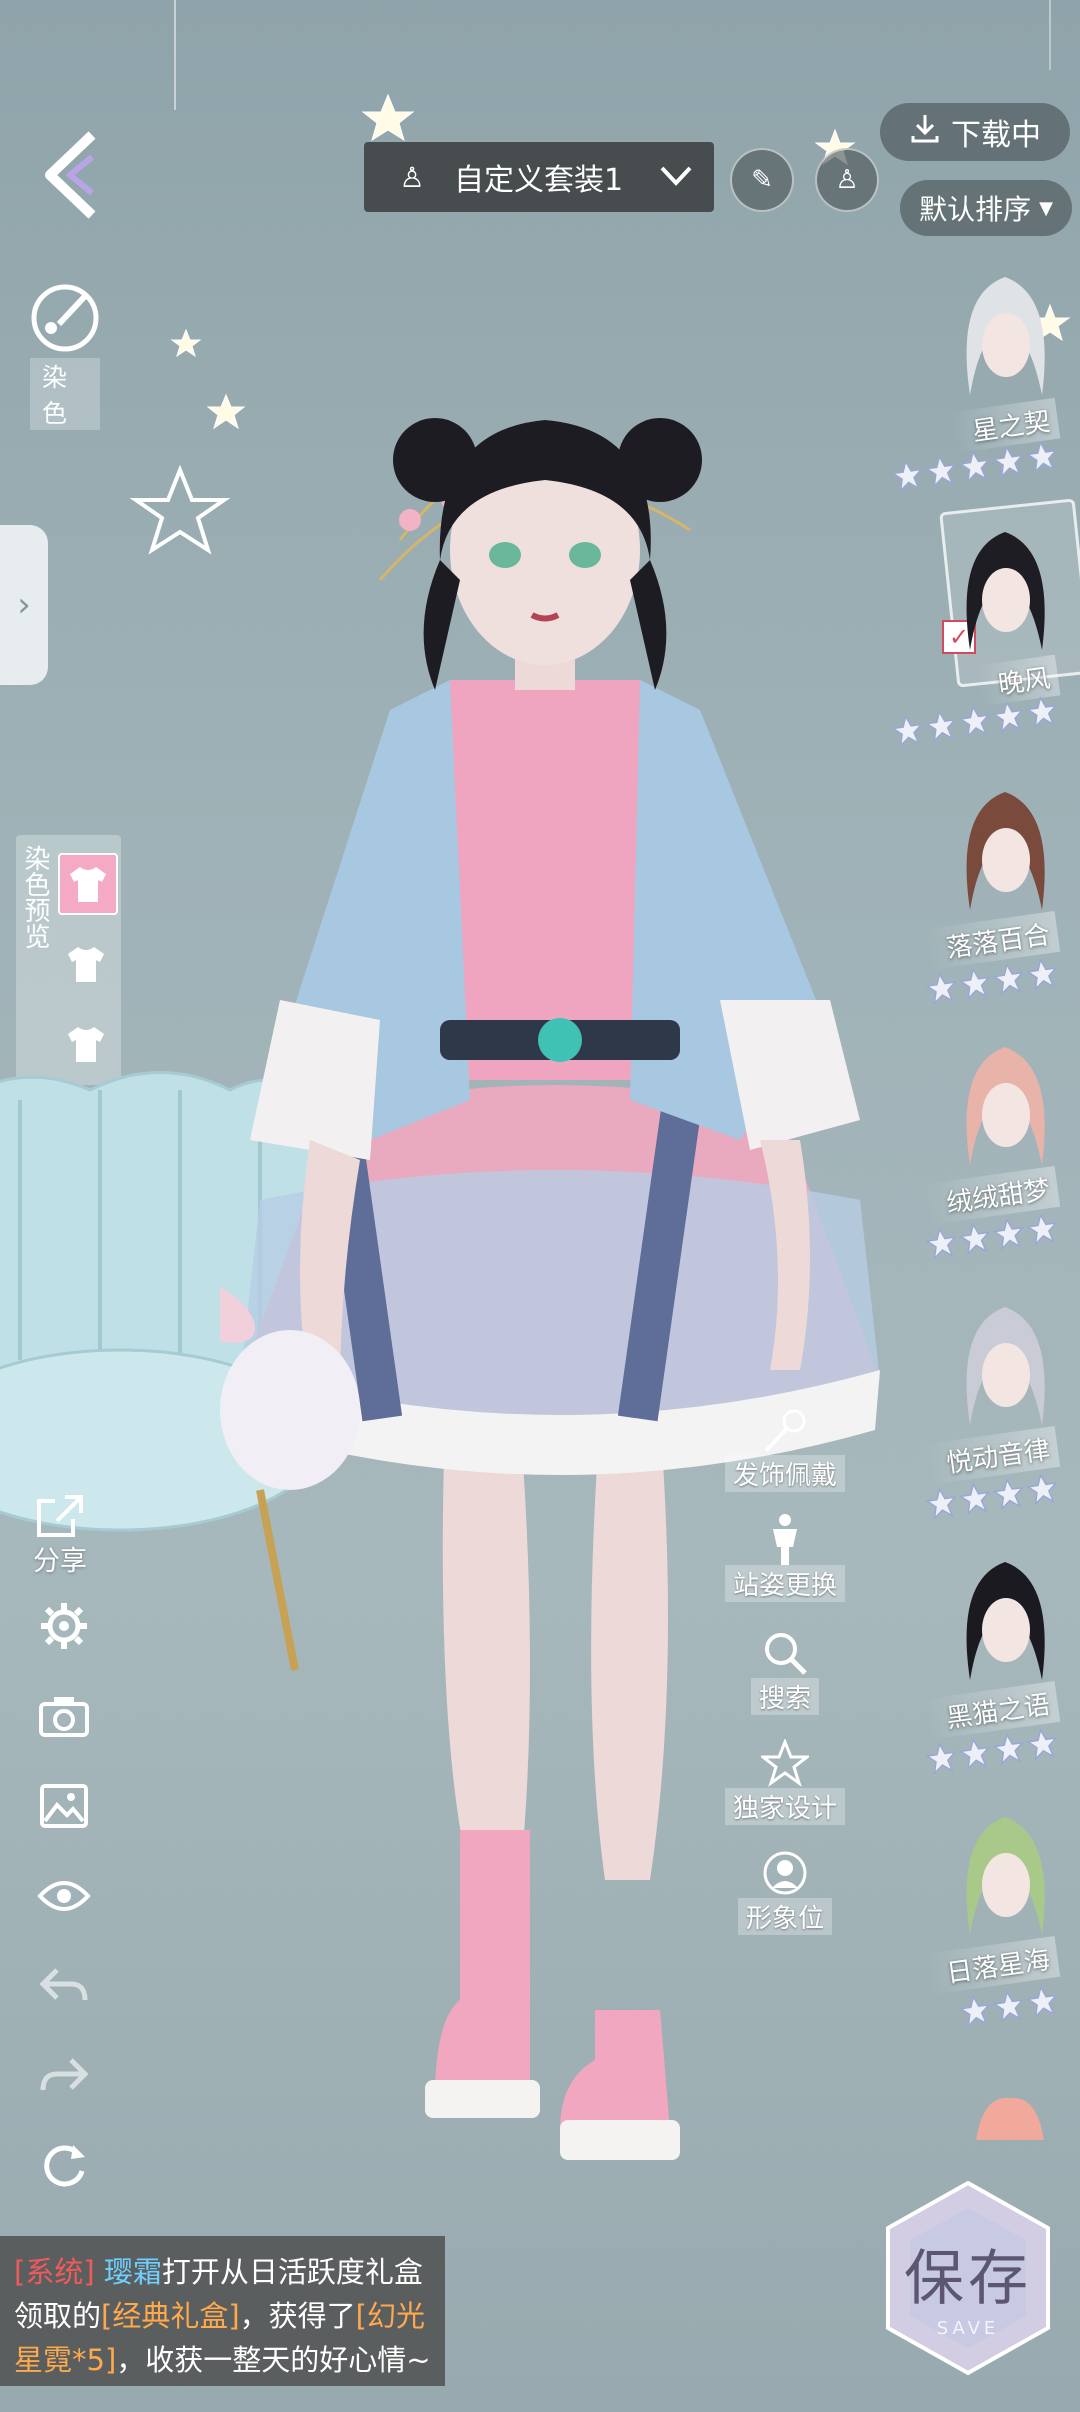  What do you see at coordinates (784, 1696) in the screenshot?
I see `mid-menu-label: 搜索` at bounding box center [784, 1696].